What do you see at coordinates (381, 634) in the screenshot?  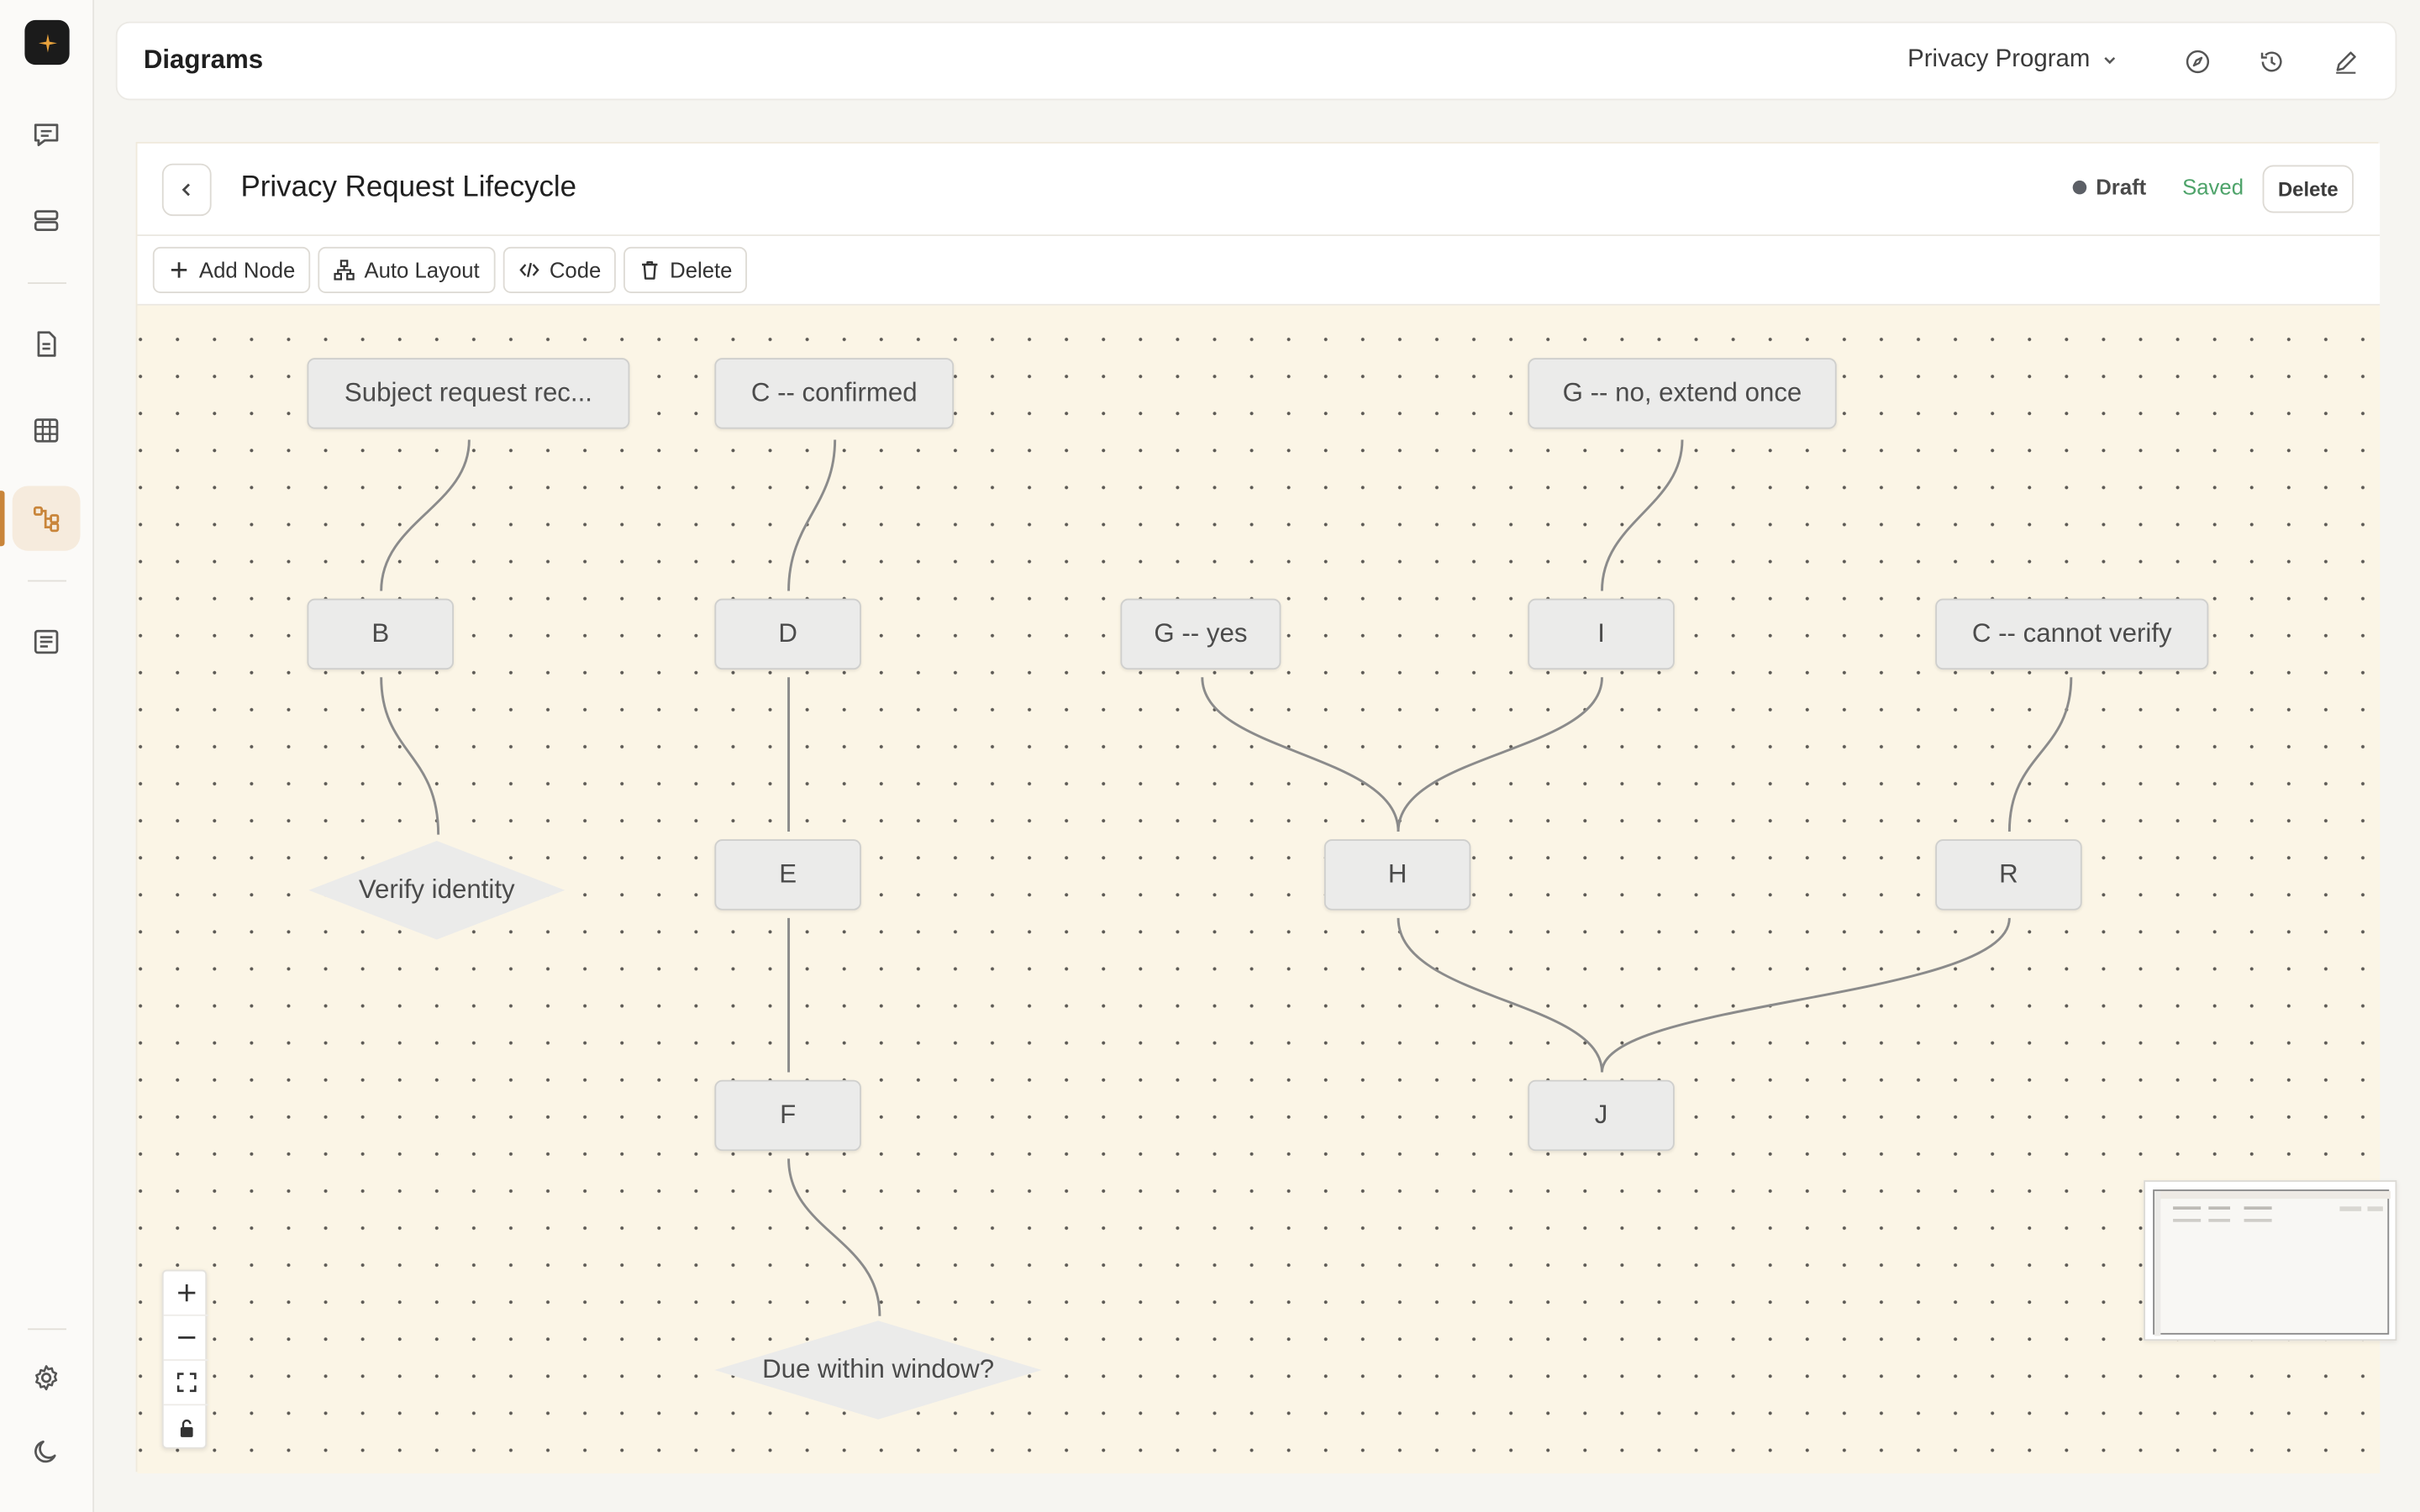 I see `node-b: B` at bounding box center [381, 634].